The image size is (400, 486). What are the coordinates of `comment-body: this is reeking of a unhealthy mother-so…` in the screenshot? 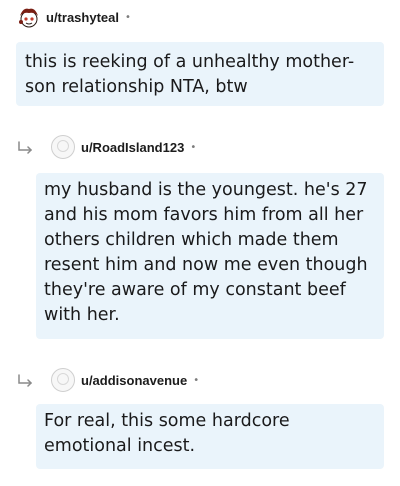 It's located at (200, 74).